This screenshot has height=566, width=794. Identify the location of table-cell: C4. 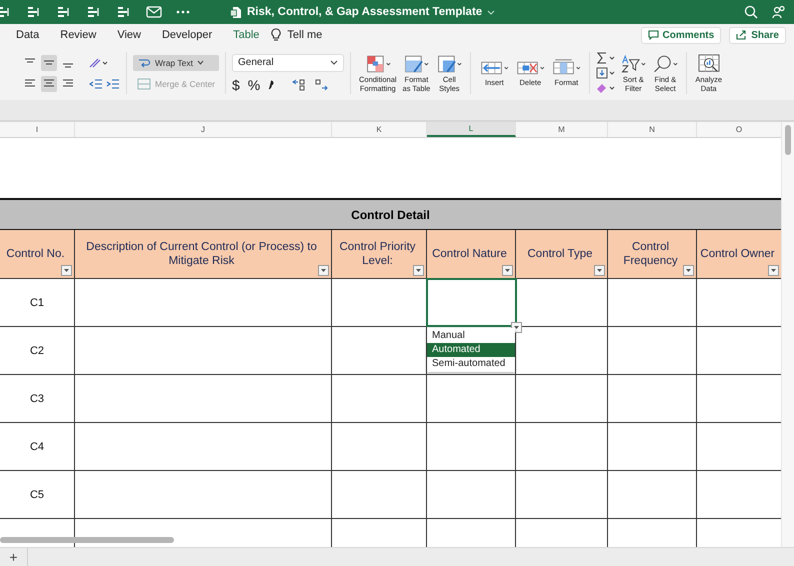
(37, 446).